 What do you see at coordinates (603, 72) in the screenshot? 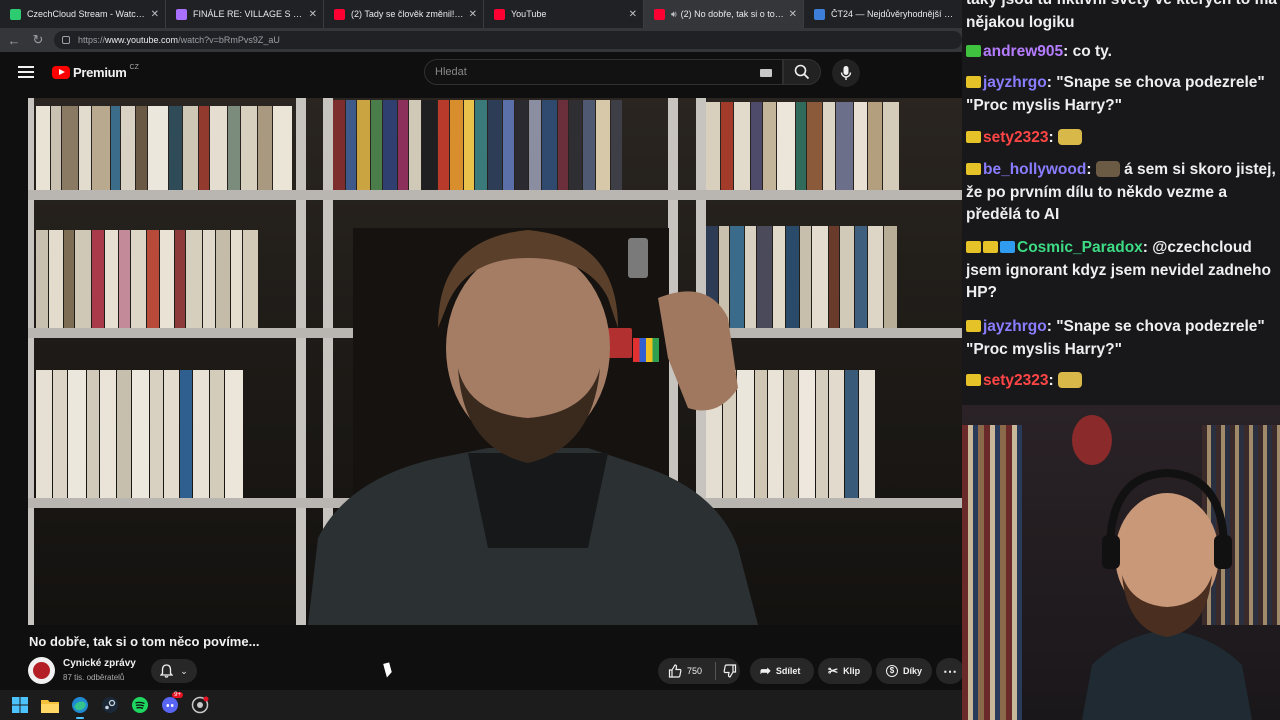
I see `search-input: Hledat` at bounding box center [603, 72].